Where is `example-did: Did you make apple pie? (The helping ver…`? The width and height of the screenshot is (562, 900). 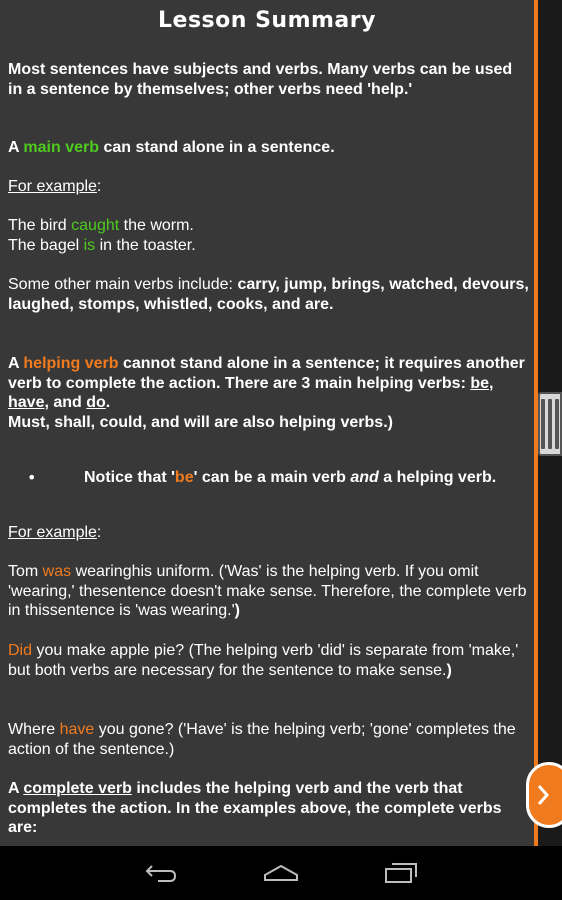 example-did: Did you make apple pie? (The helping ver… is located at coordinates (269, 660).